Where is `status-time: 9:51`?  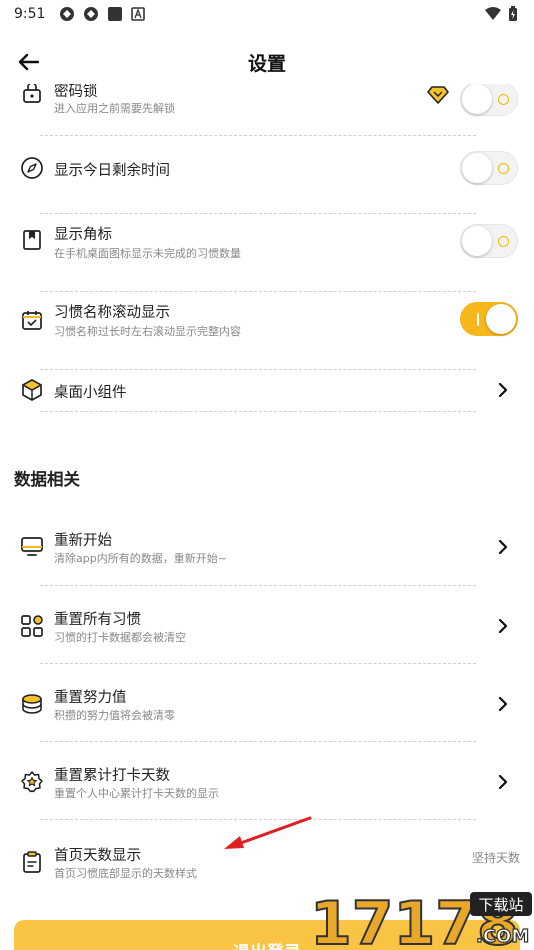 status-time: 9:51 is located at coordinates (30, 14).